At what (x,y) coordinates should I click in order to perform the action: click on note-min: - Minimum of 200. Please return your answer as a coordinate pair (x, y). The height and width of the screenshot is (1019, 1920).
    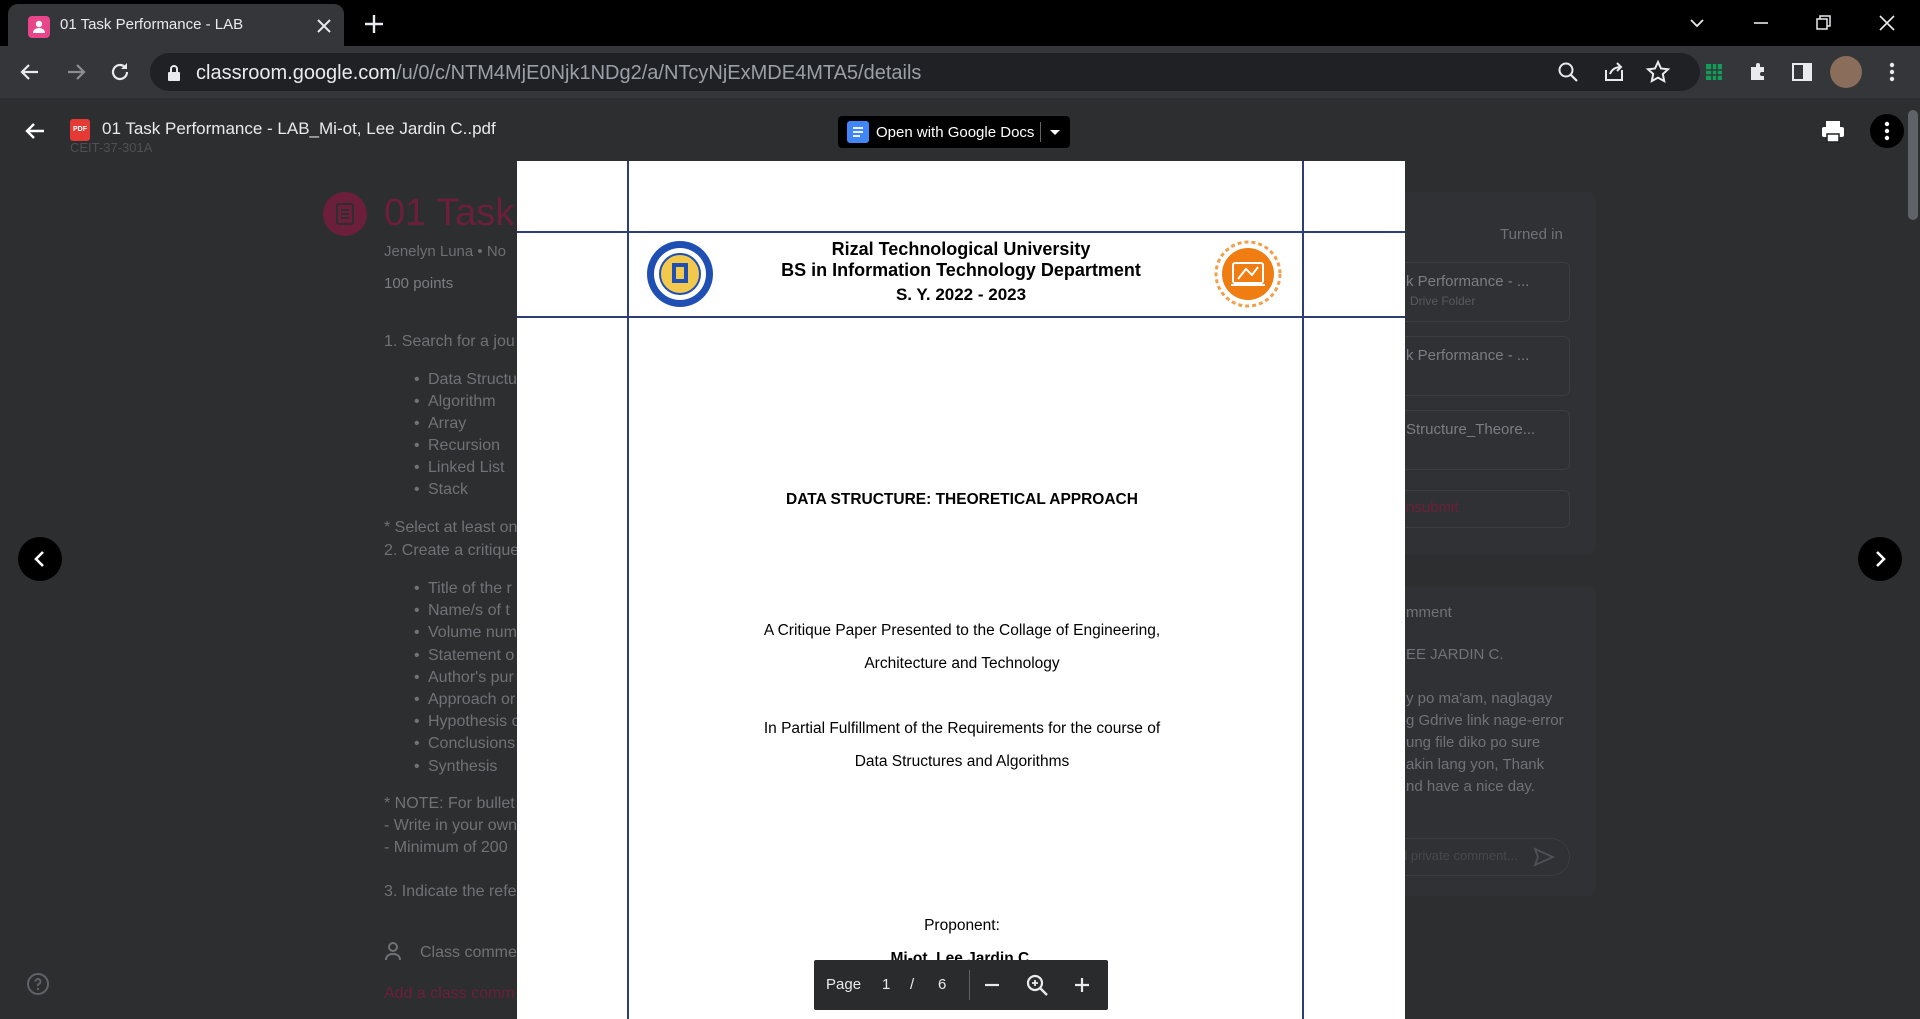
    Looking at the image, I should click on (446, 847).